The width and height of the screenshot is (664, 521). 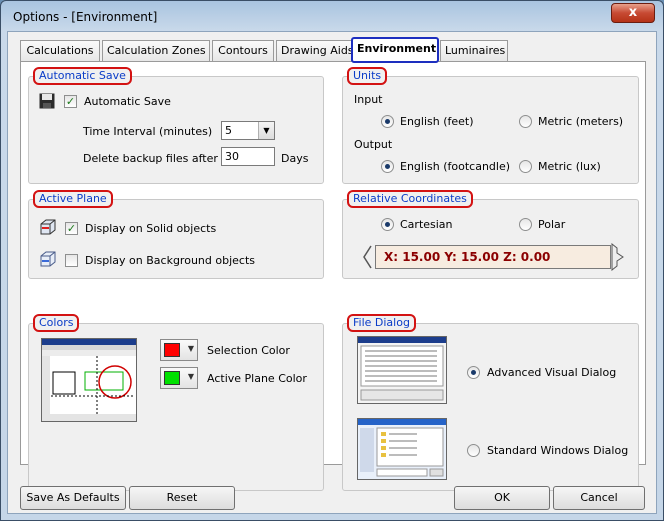 What do you see at coordinates (182, 498) in the screenshot?
I see `reset-button: Reset` at bounding box center [182, 498].